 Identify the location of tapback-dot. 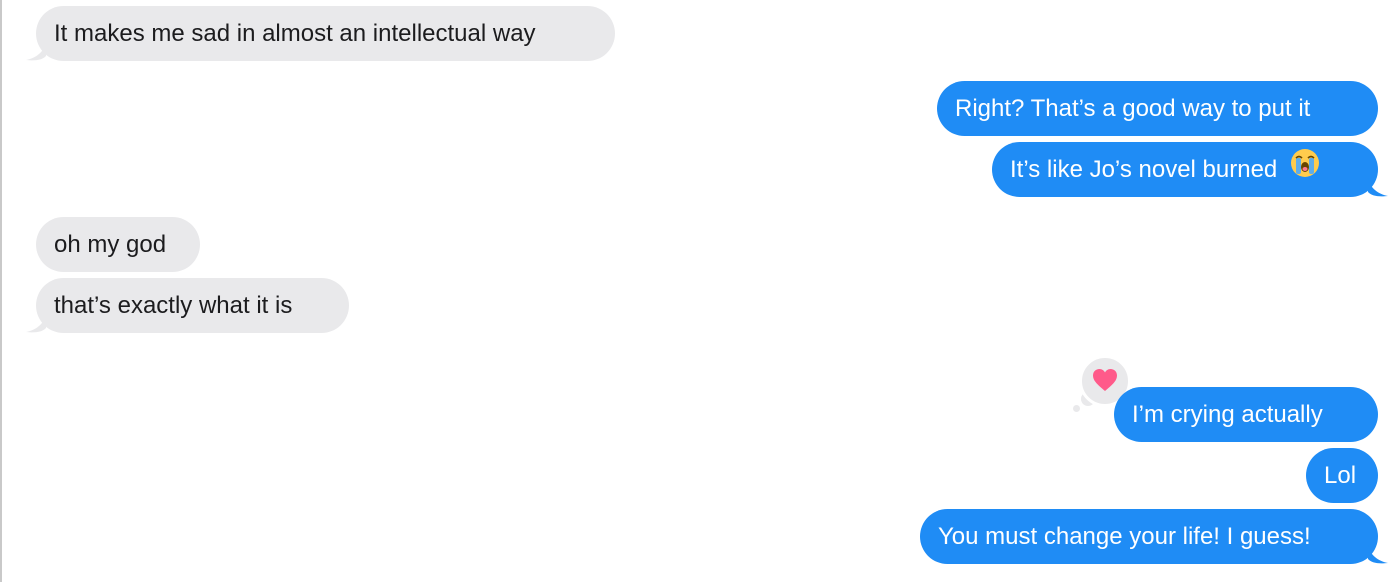
(1076, 408).